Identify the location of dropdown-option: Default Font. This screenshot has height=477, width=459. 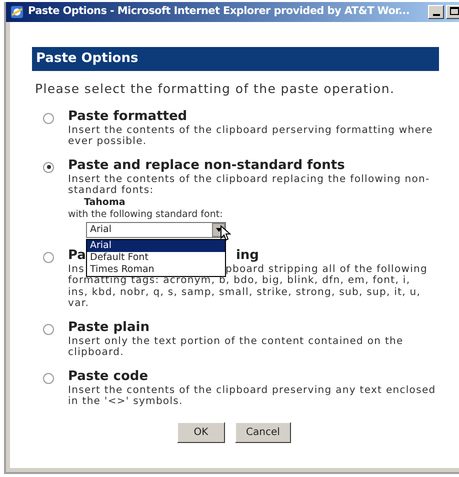
(156, 258).